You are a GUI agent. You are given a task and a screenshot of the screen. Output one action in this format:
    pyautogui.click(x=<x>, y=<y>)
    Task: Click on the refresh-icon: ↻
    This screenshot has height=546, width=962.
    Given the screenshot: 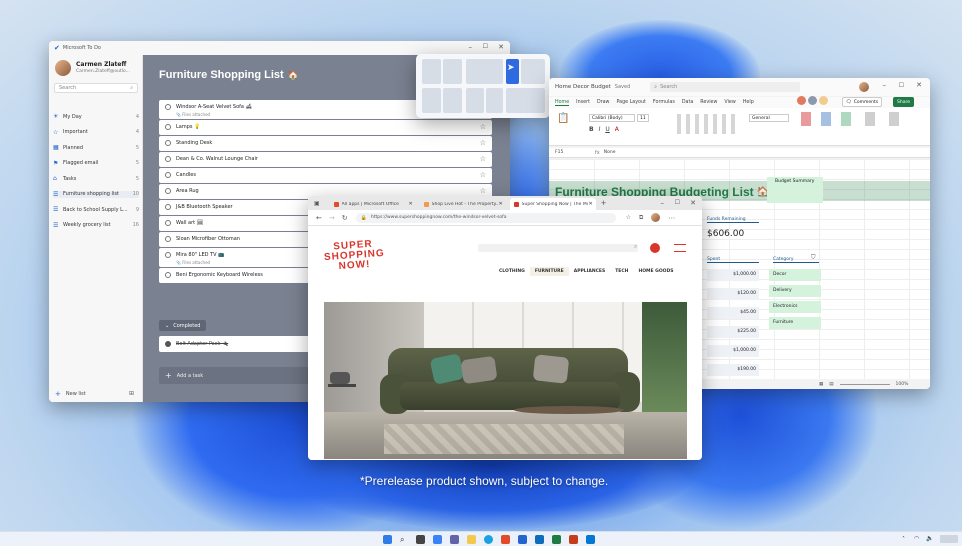 What is the action you would take?
    pyautogui.click(x=345, y=218)
    